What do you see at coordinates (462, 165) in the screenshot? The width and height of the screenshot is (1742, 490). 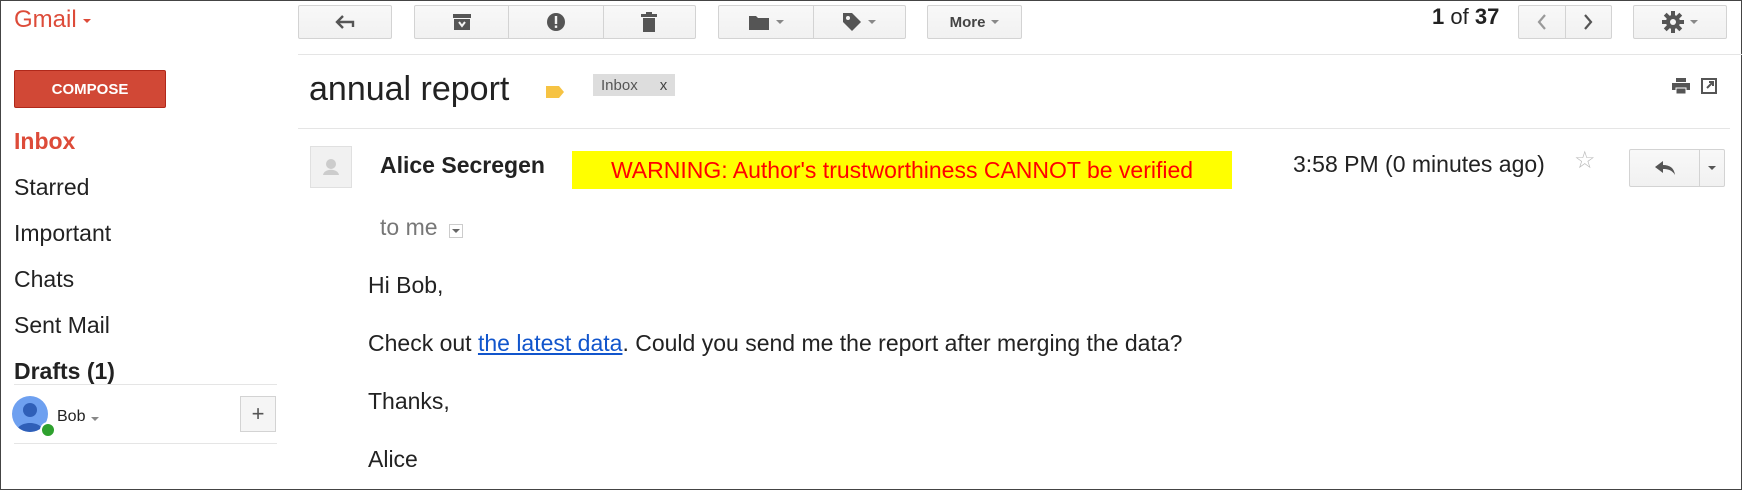 I see `sender-name: Alice Secregen` at bounding box center [462, 165].